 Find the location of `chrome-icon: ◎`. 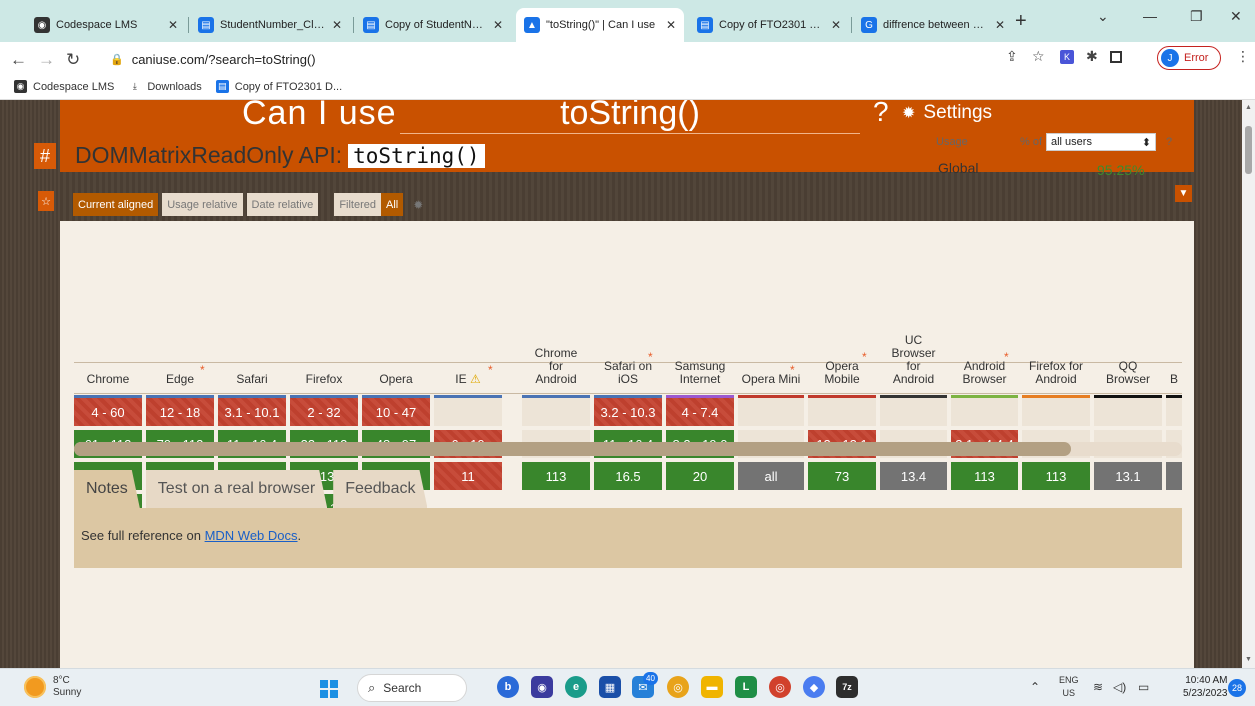

chrome-icon: ◎ is located at coordinates (678, 687).